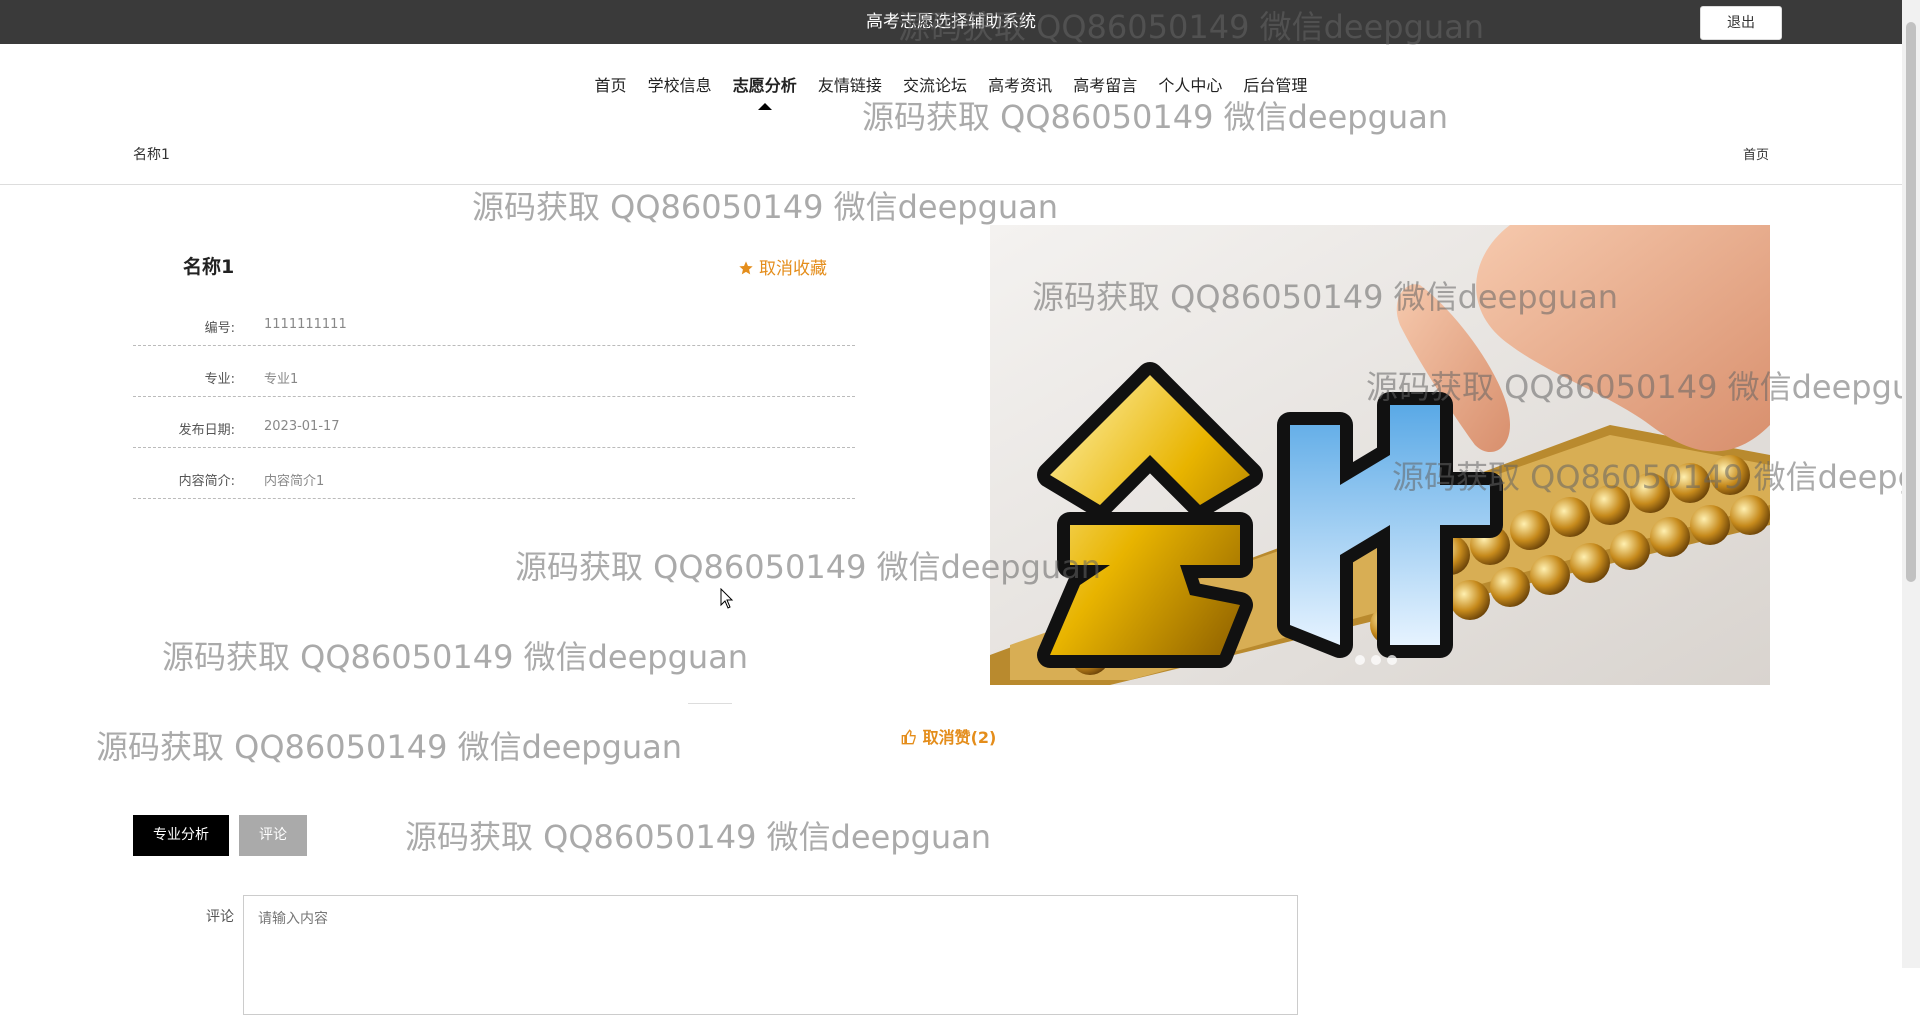  I want to click on nav-item-volunteer-analysis: 志愿分析, so click(765, 91).